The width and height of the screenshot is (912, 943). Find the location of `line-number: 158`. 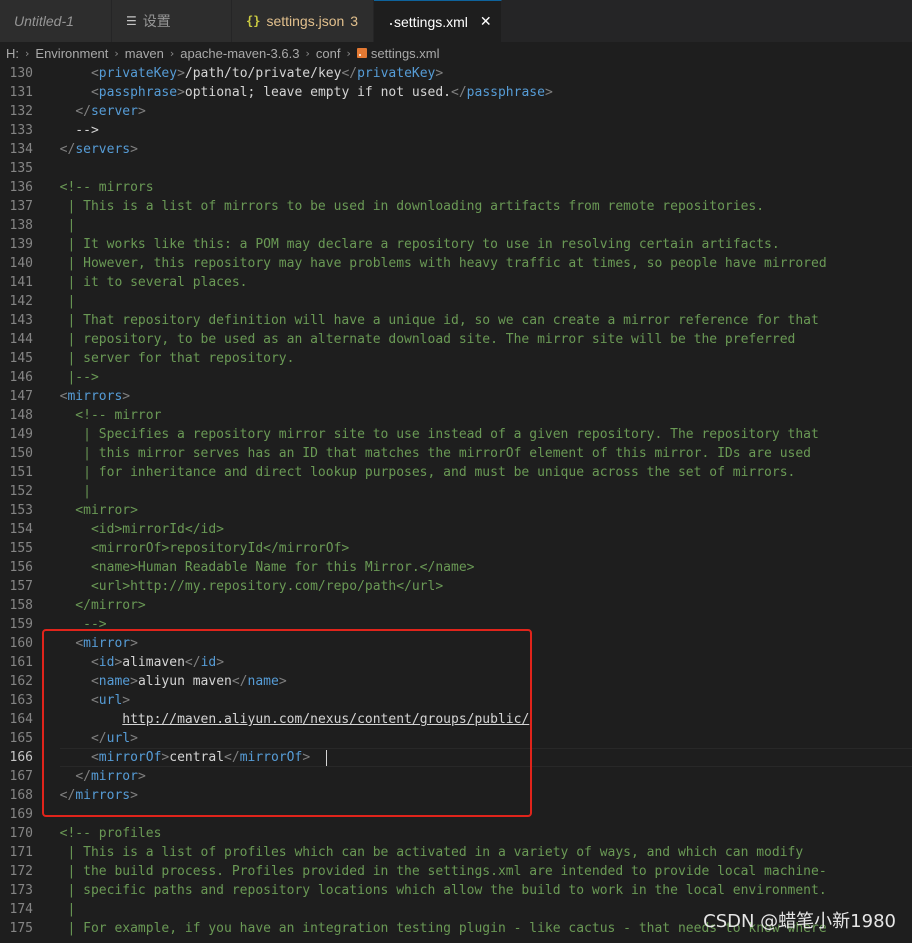

line-number: 158 is located at coordinates (21, 605).